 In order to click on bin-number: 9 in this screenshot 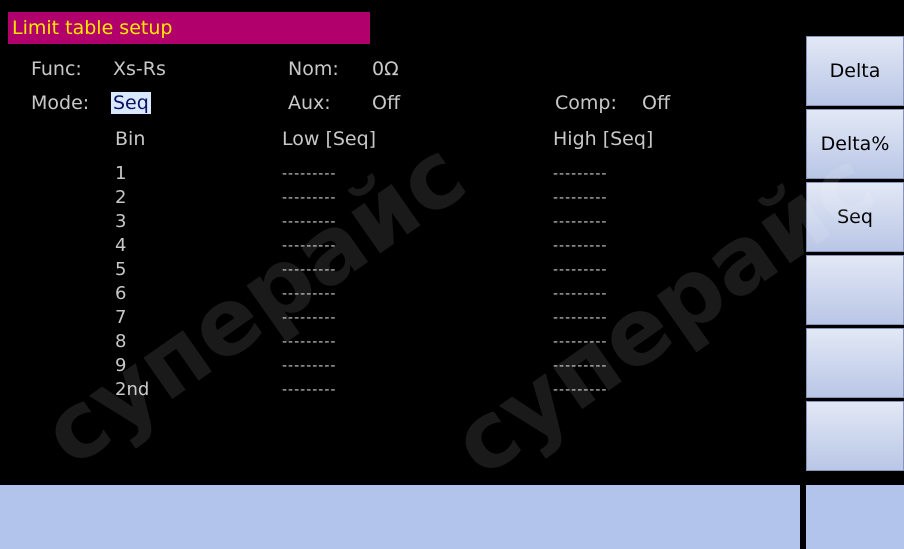, I will do `click(121, 365)`.